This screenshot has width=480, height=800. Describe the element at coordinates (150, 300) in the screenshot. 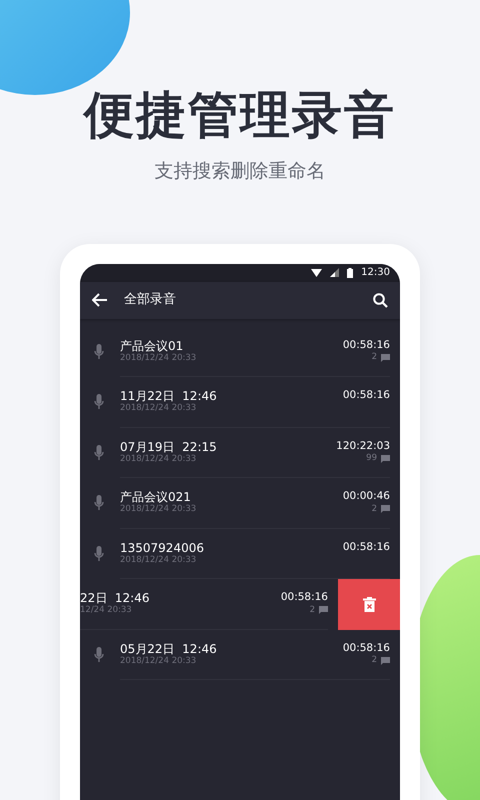

I see `toolbar-title: 全部录音` at that location.